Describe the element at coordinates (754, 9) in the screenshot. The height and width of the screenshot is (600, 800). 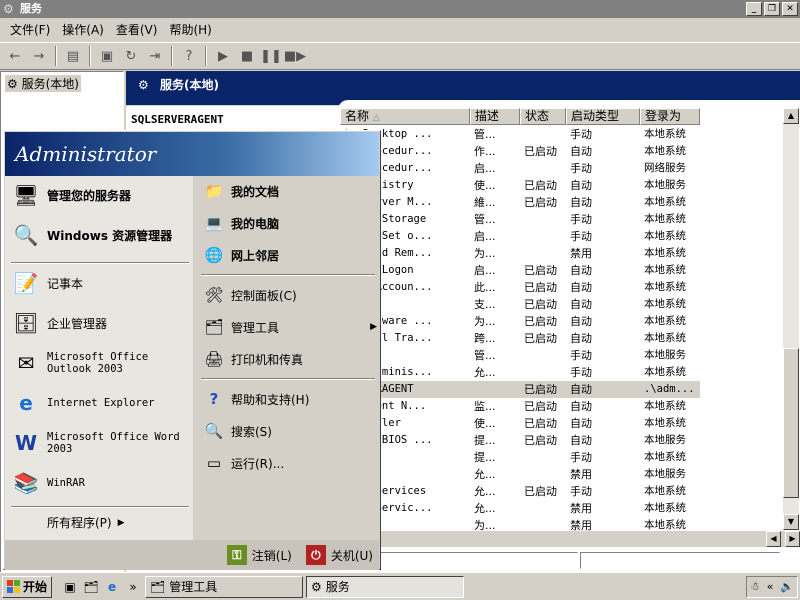
I see `minimize-button: _` at that location.